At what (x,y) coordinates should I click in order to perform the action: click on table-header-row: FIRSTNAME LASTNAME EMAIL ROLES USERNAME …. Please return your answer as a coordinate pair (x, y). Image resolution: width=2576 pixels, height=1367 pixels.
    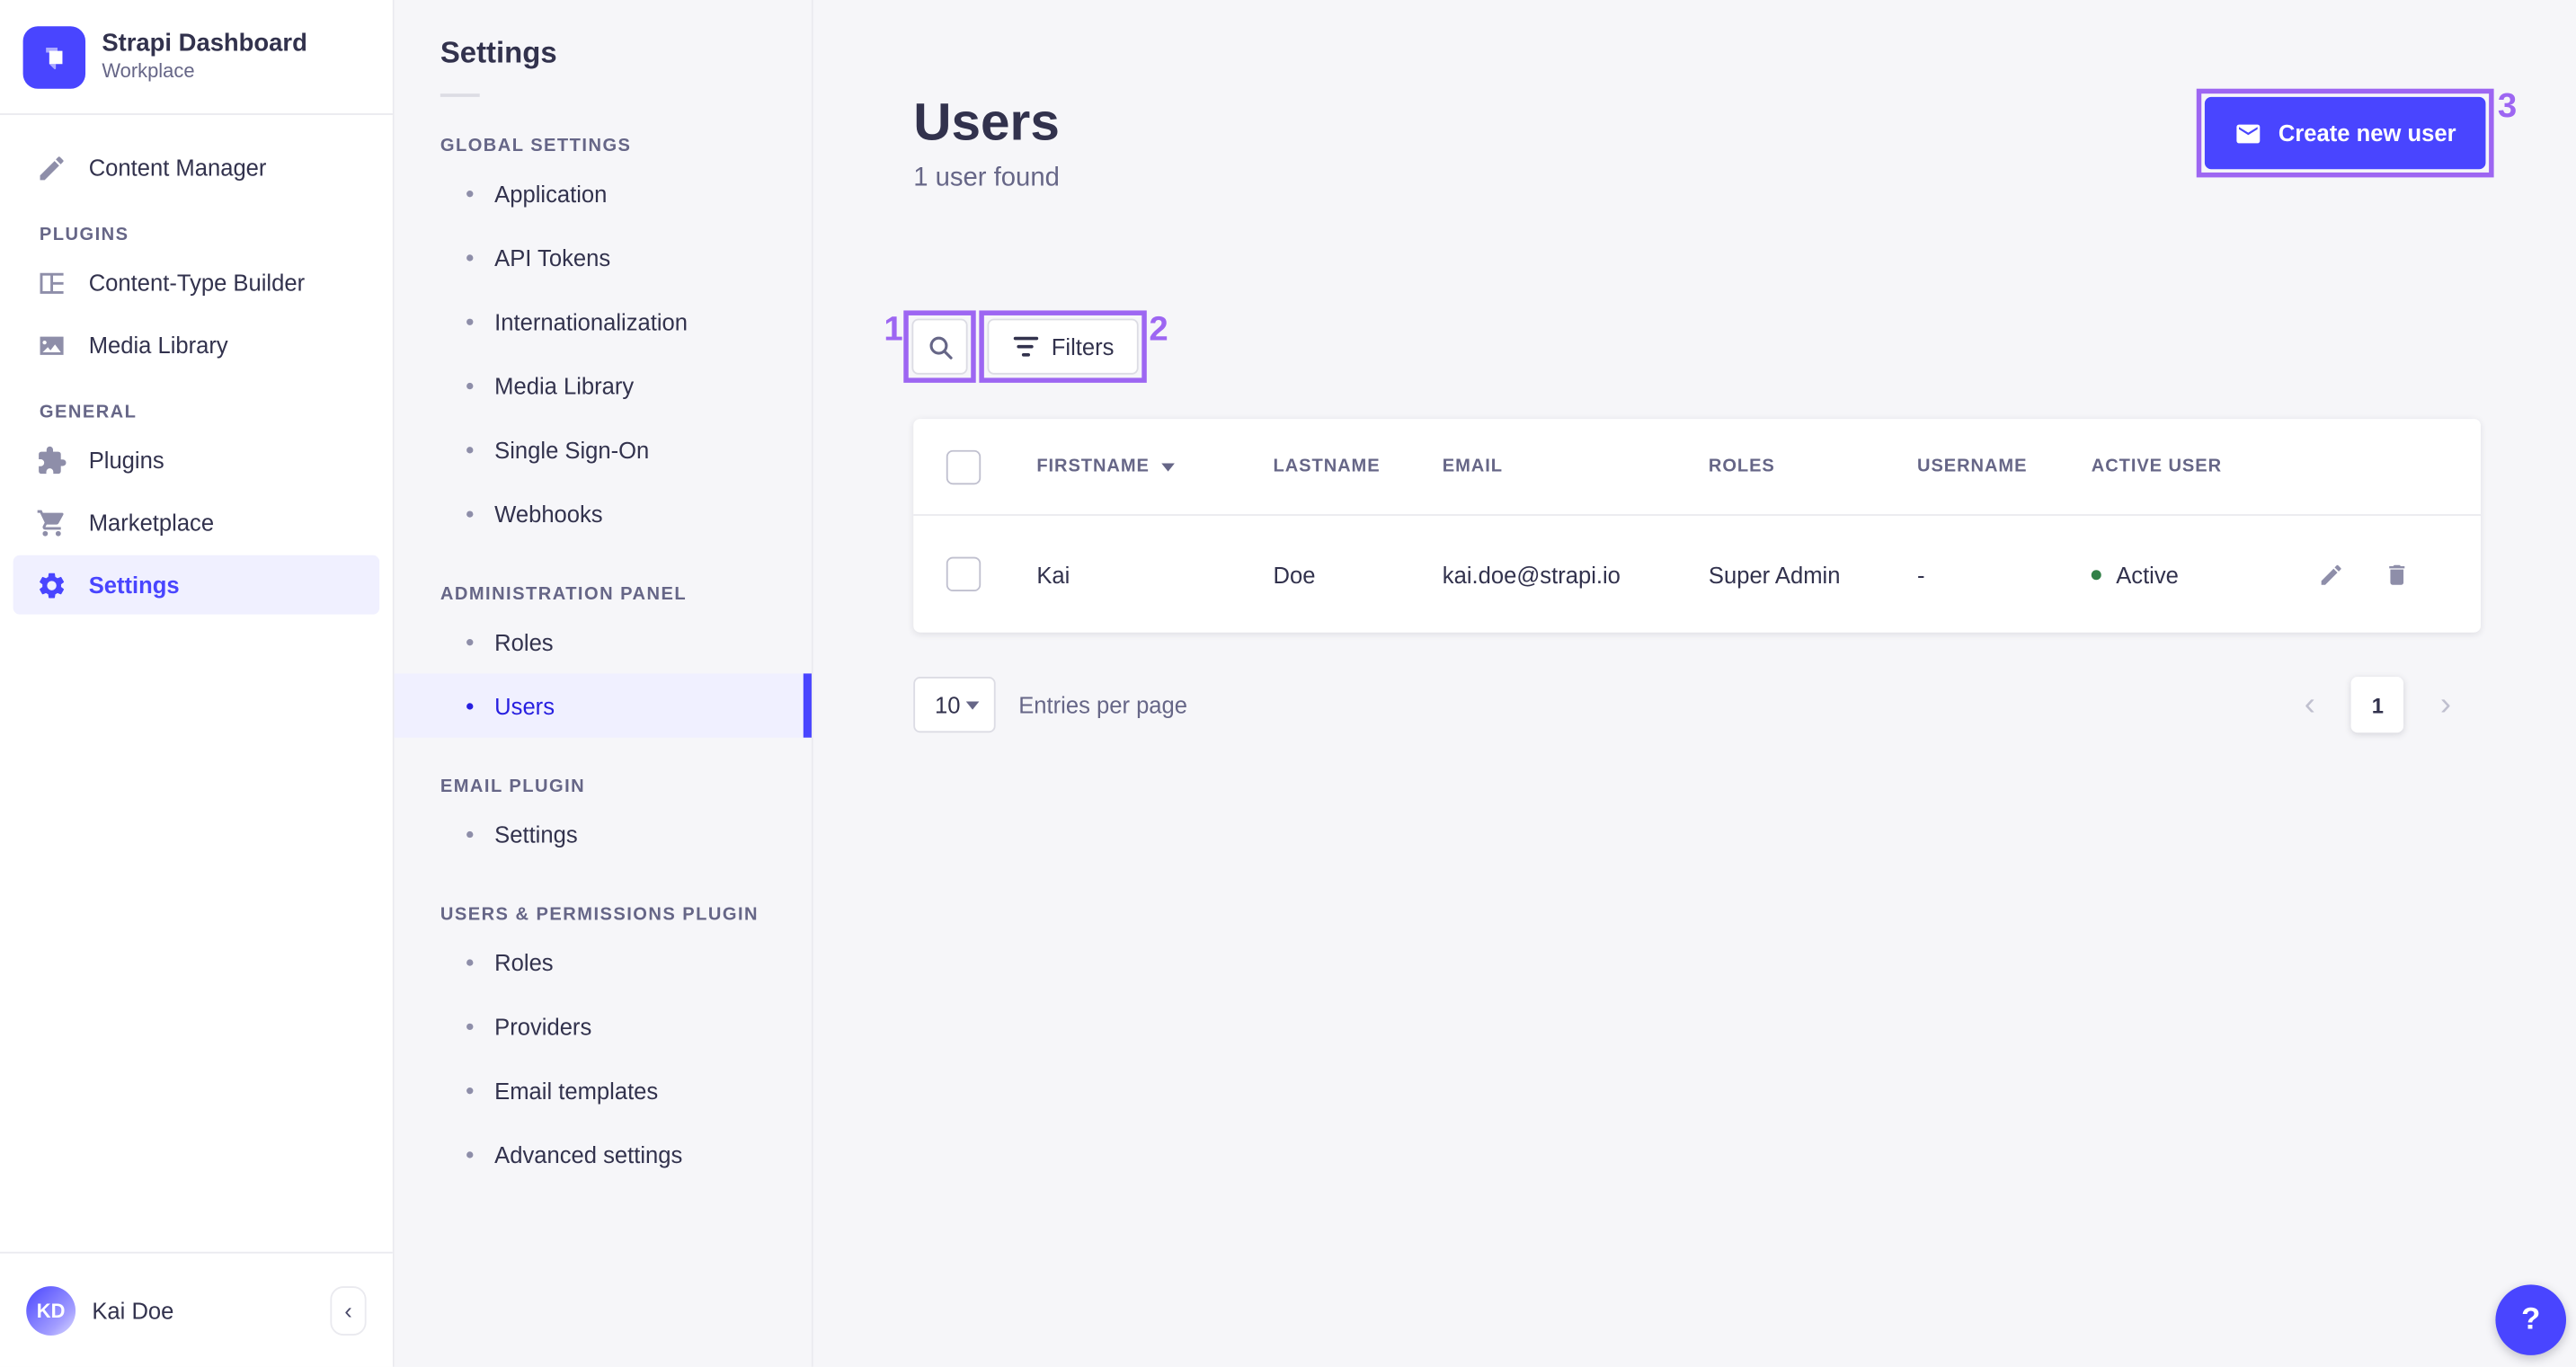
    Looking at the image, I should click on (1697, 467).